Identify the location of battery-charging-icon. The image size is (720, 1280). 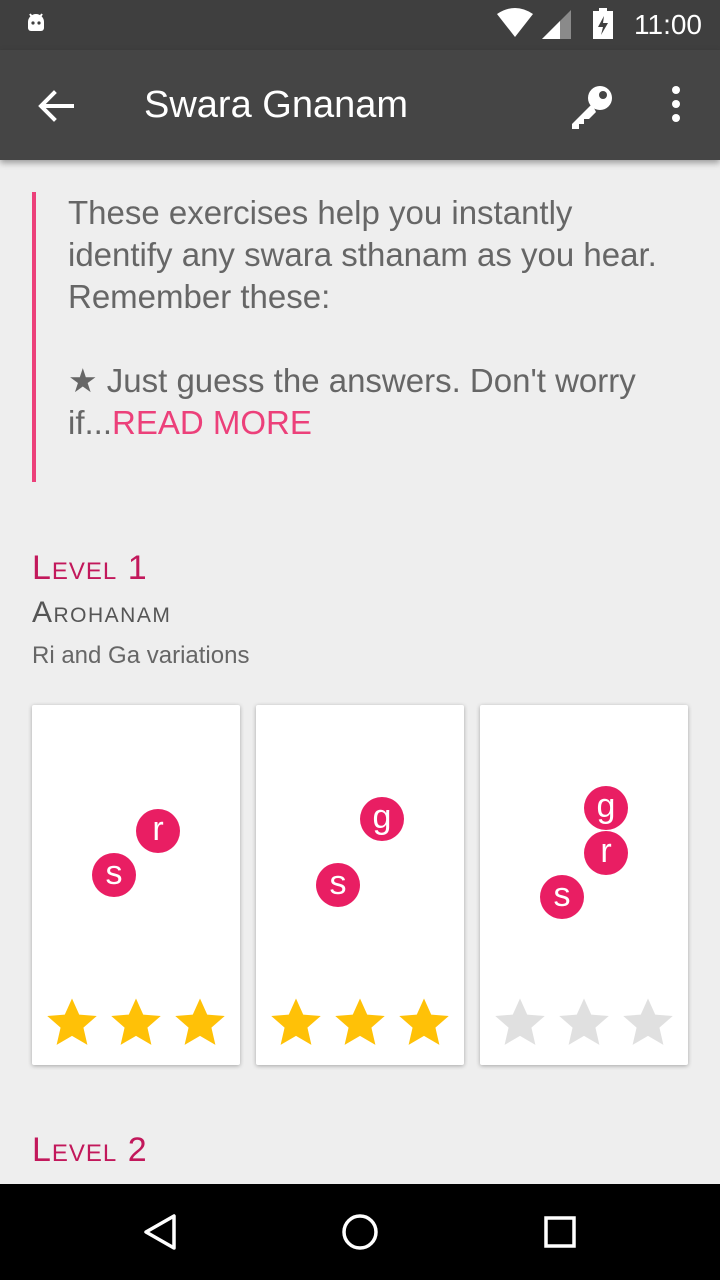
(603, 23).